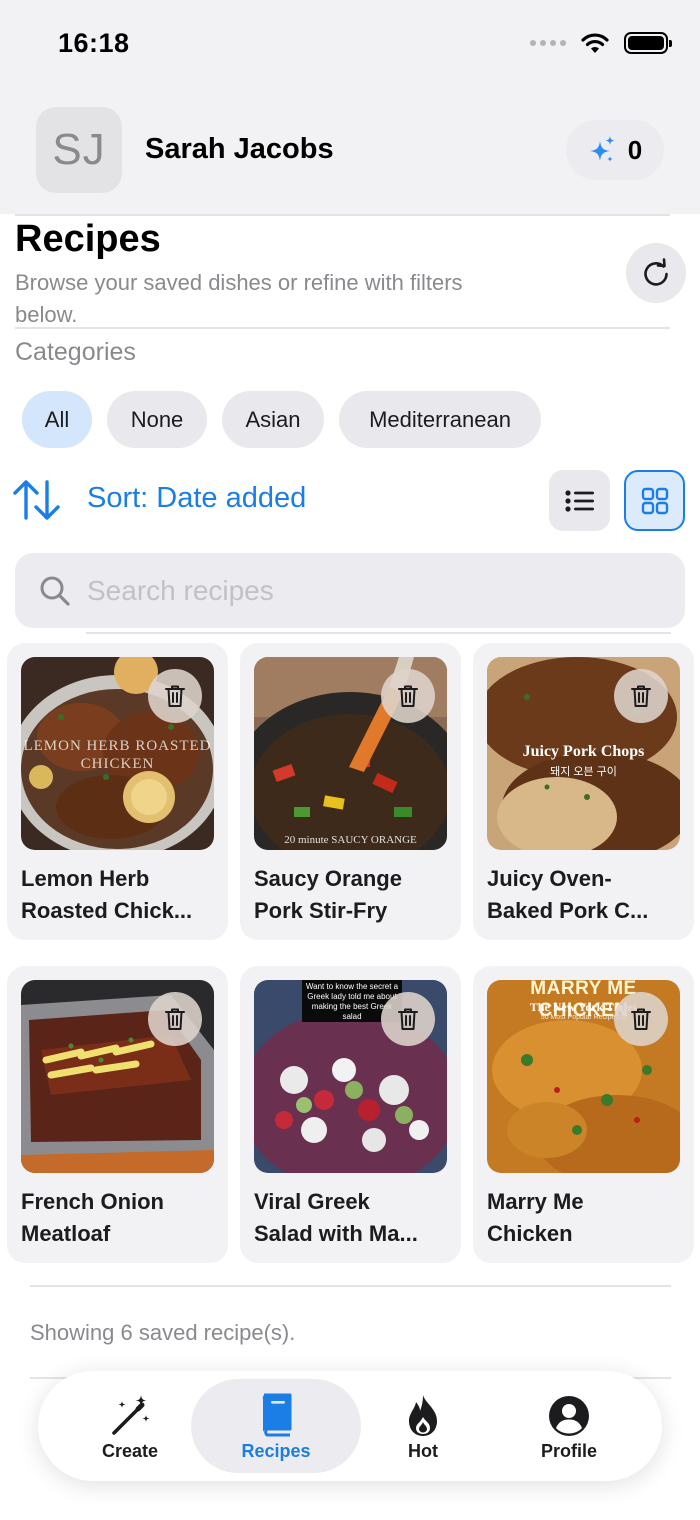 The image size is (700, 1520). Describe the element at coordinates (75, 352) in the screenshot. I see `categories-label: Categories` at that location.